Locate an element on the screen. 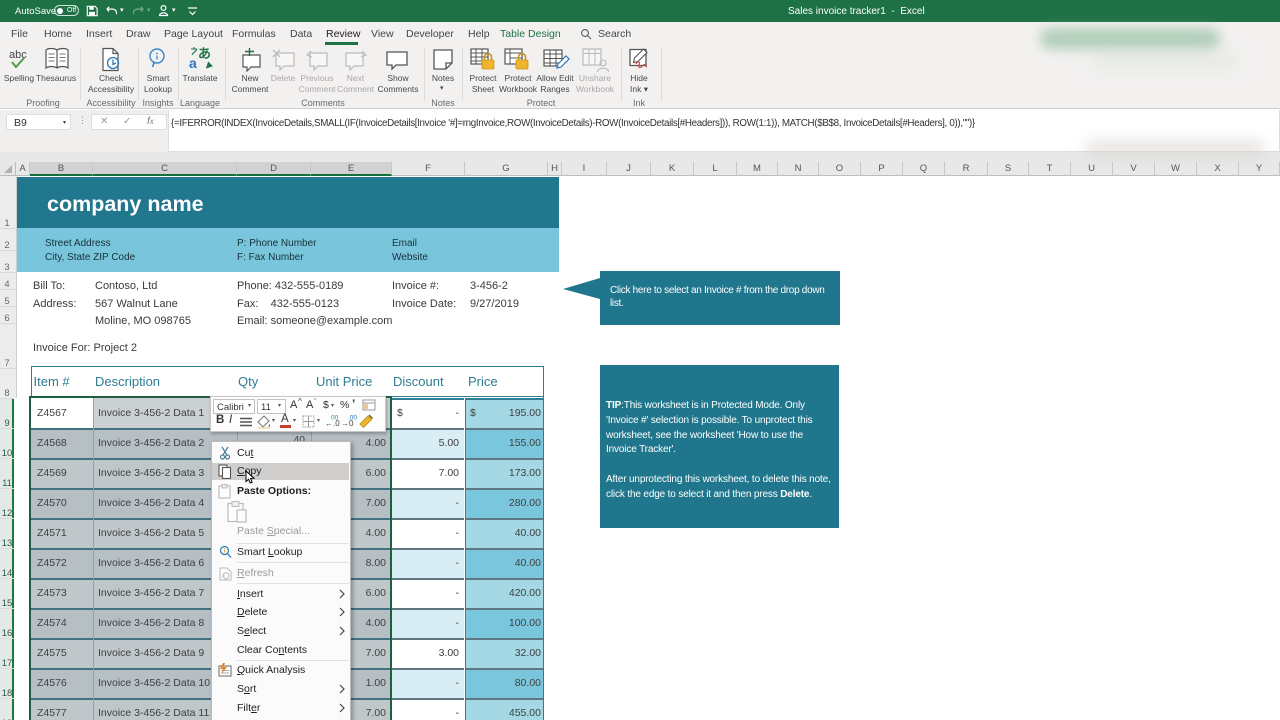  svg-text: .00 is located at coordinates (352, 418).